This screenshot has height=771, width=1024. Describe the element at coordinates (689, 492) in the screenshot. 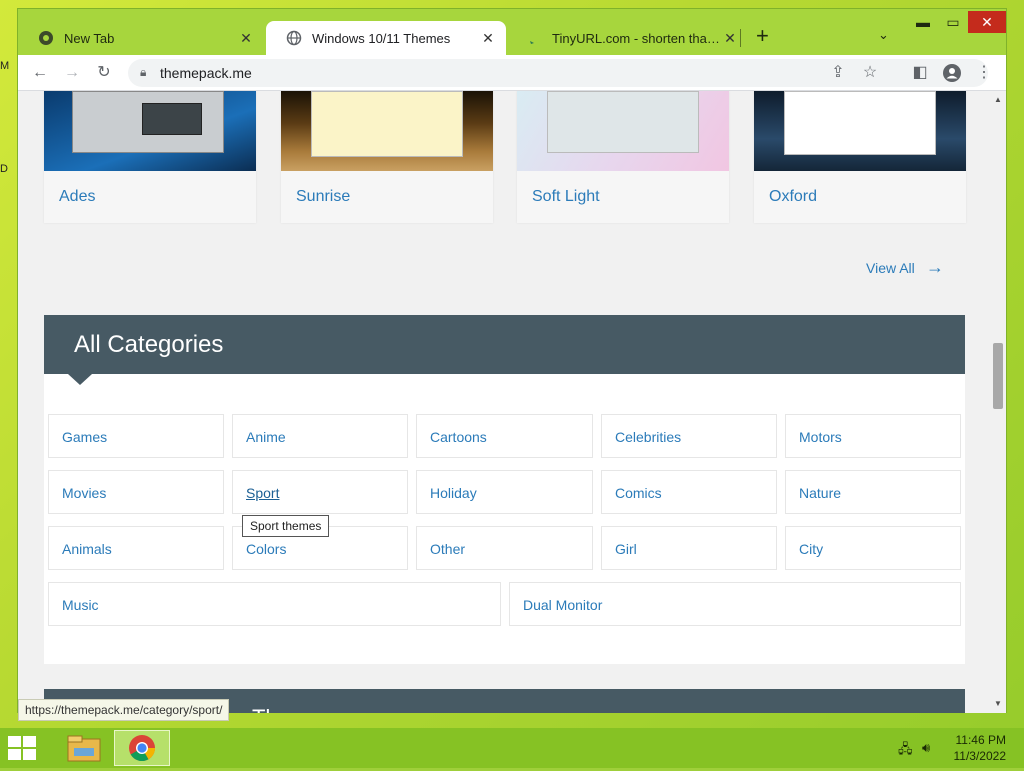

I see `category-comics: Comics` at that location.